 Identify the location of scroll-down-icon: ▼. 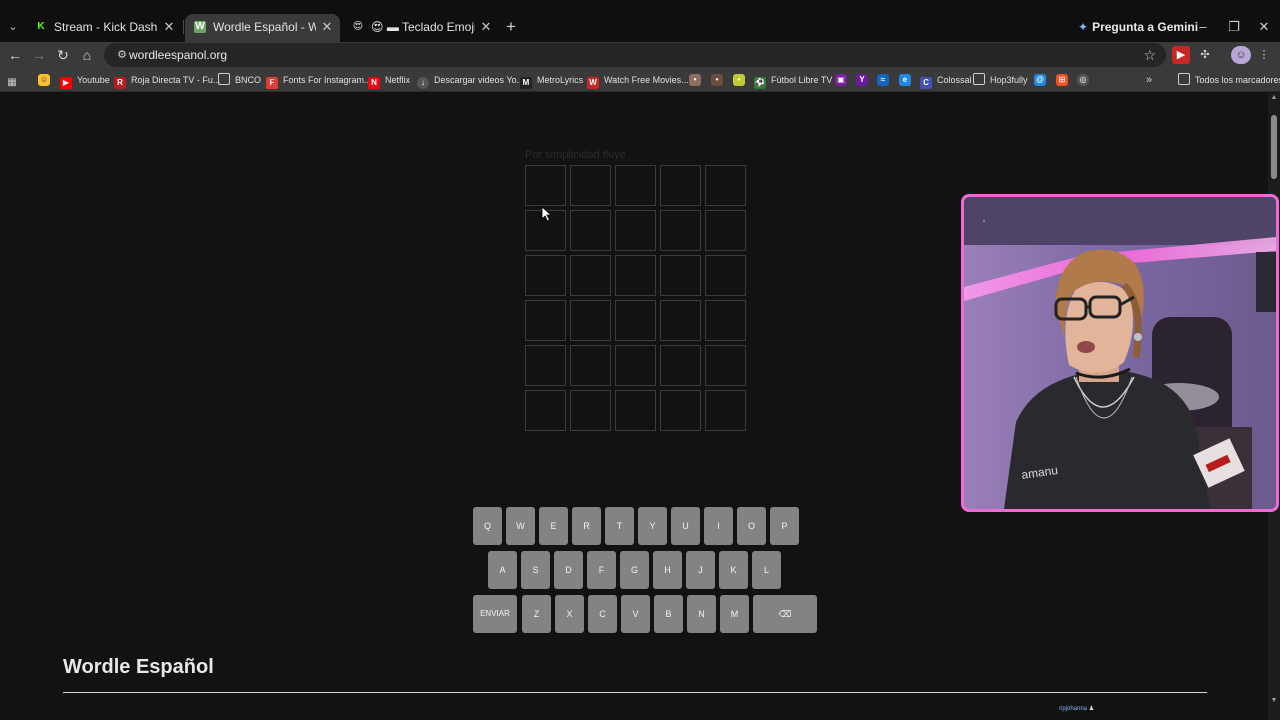
(1274, 701).